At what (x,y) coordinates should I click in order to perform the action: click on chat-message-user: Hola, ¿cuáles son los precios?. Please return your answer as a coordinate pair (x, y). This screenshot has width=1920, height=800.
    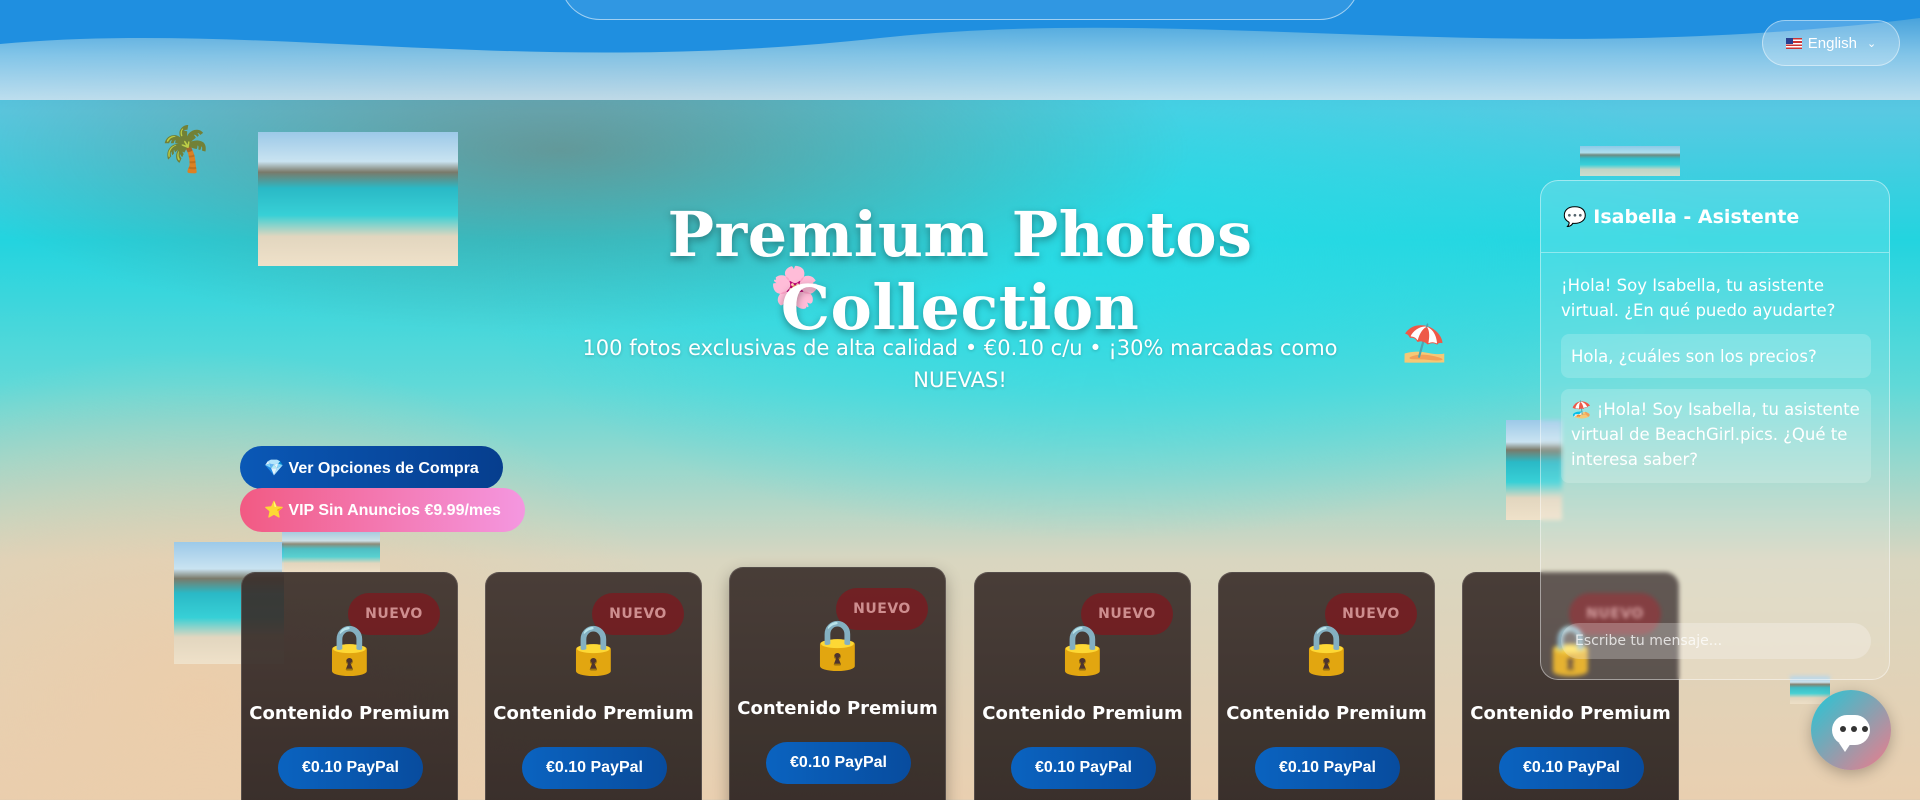
    Looking at the image, I should click on (1716, 356).